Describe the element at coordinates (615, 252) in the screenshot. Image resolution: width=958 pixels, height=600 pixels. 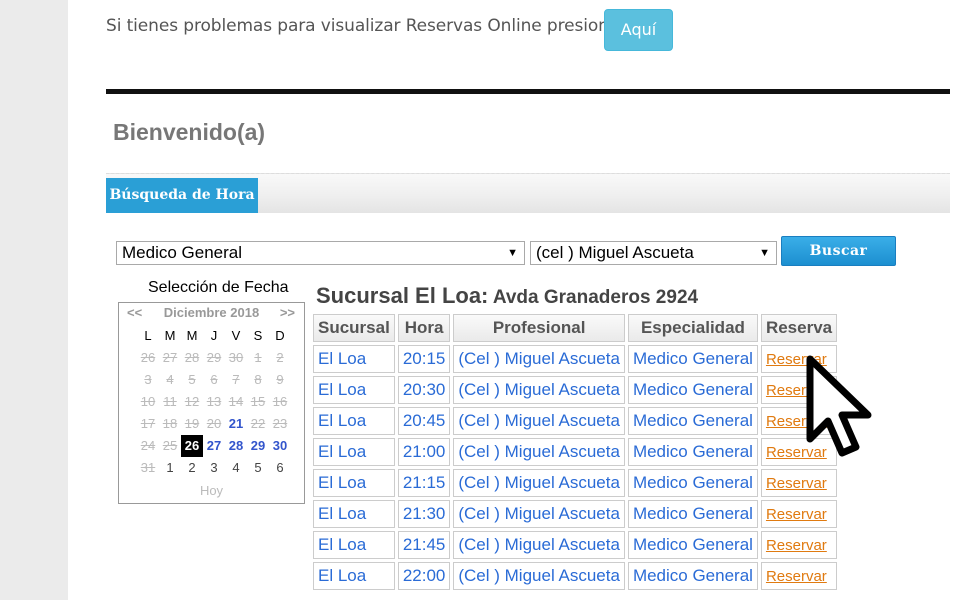
I see `professional-select-value: (cel ) Miguel Ascueta` at that location.